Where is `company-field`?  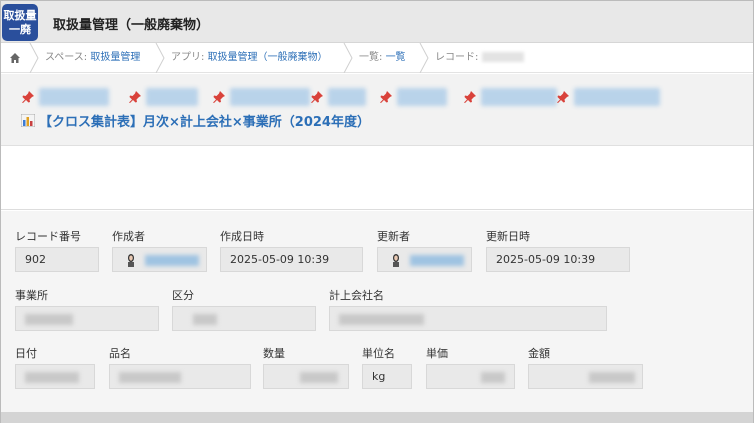
company-field is located at coordinates (468, 318).